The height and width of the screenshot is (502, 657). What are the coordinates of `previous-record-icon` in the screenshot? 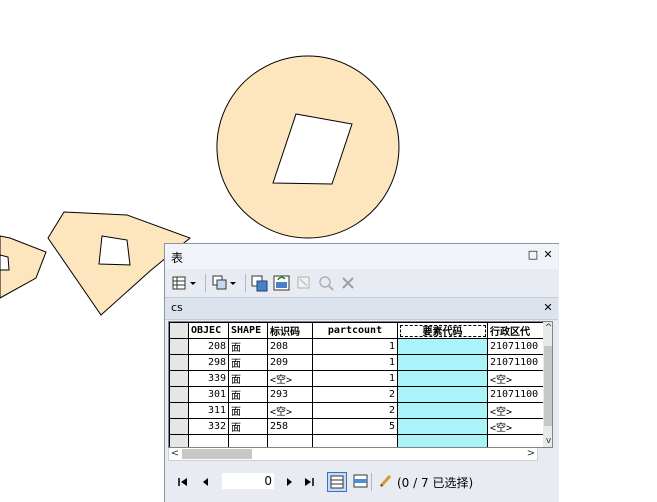 It's located at (206, 482).